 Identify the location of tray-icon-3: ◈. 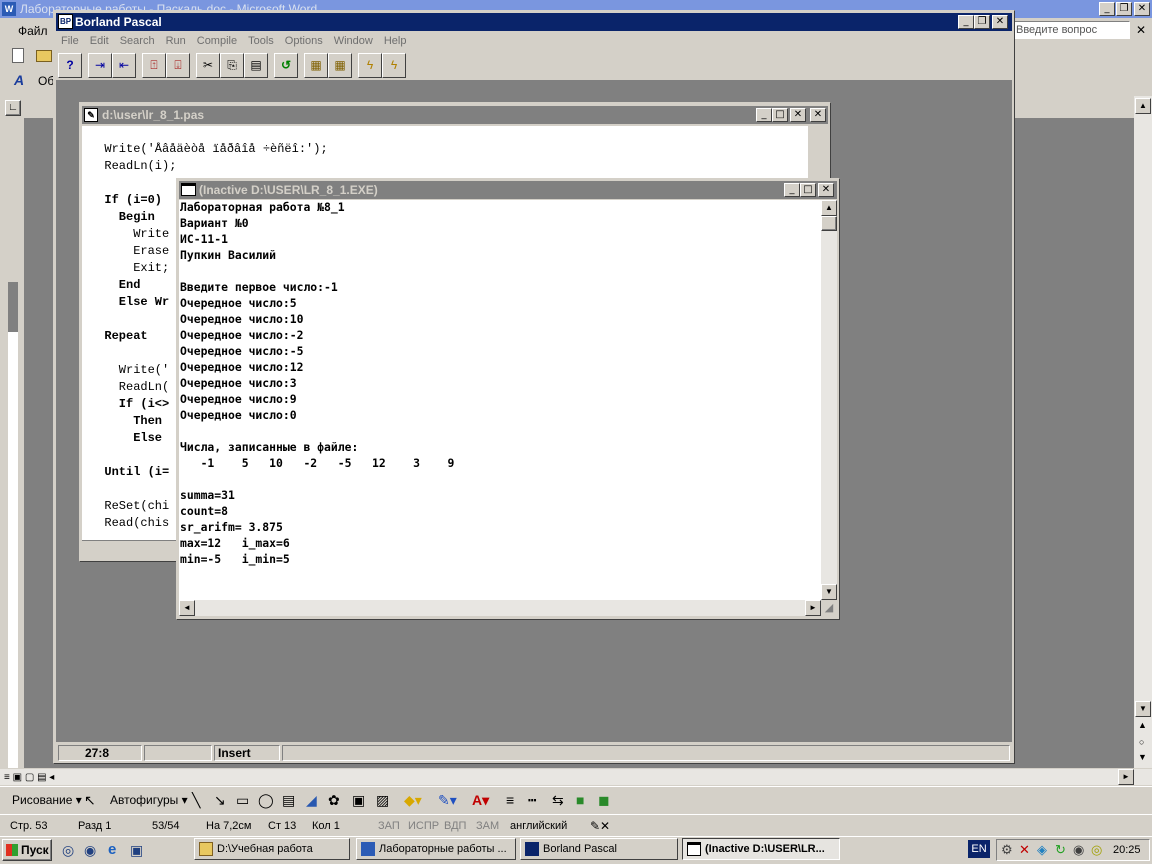
(1042, 850).